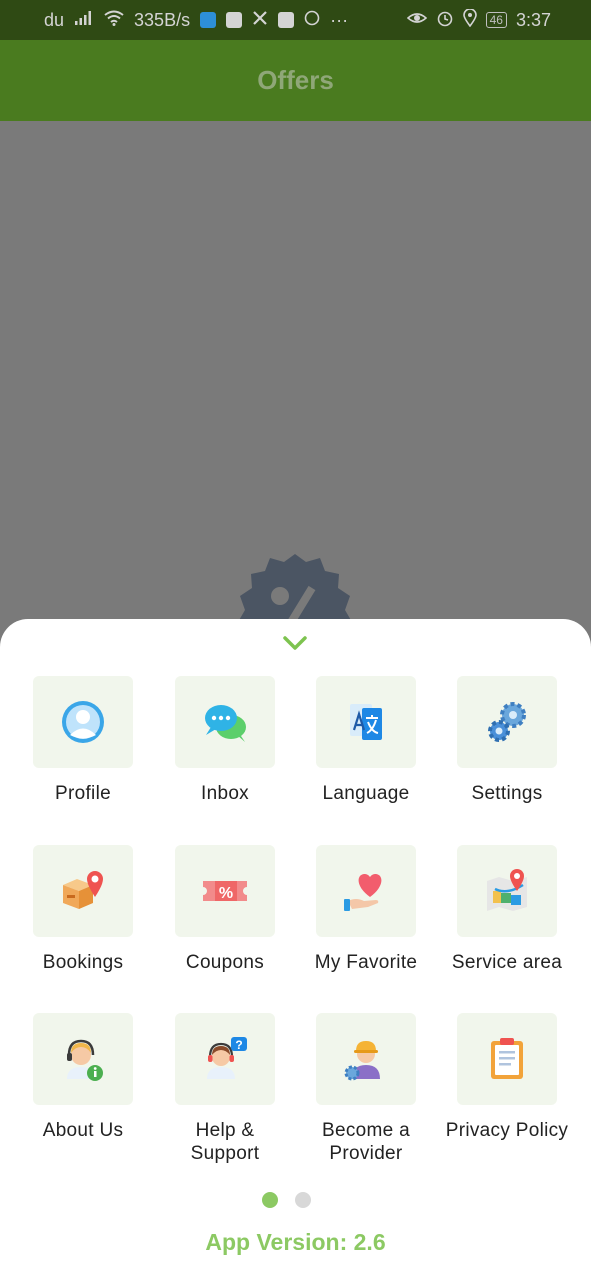  I want to click on menu-item-inbox: Inbox, so click(225, 740).